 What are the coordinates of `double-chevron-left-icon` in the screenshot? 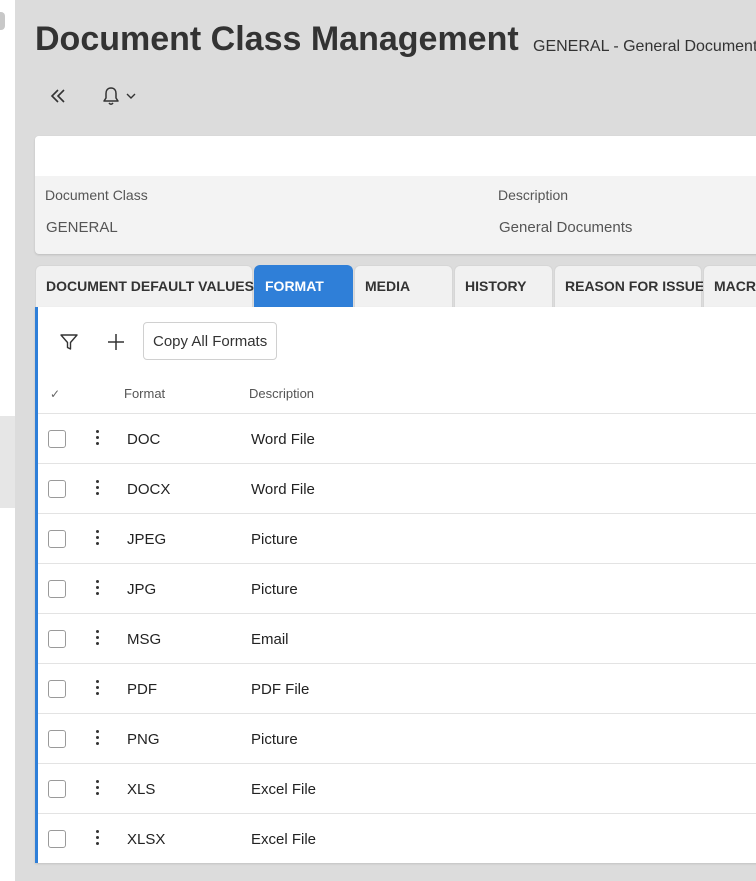 It's located at (57, 96).